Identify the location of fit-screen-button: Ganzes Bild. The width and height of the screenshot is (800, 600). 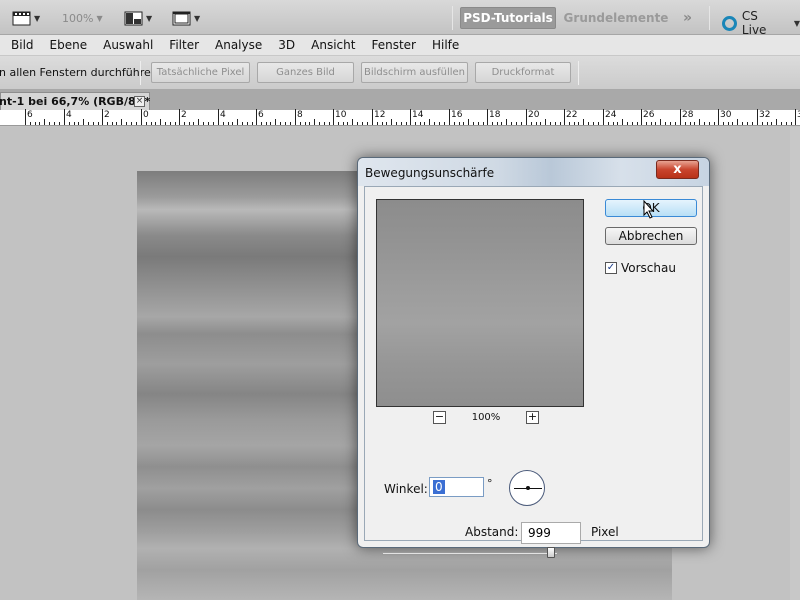
(305, 72).